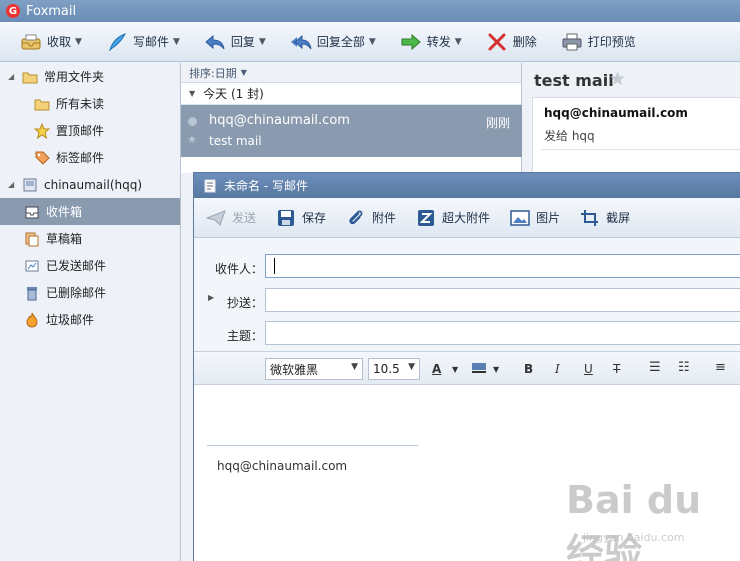 The height and width of the screenshot is (561, 740). I want to click on read-status-icon, so click(192, 121).